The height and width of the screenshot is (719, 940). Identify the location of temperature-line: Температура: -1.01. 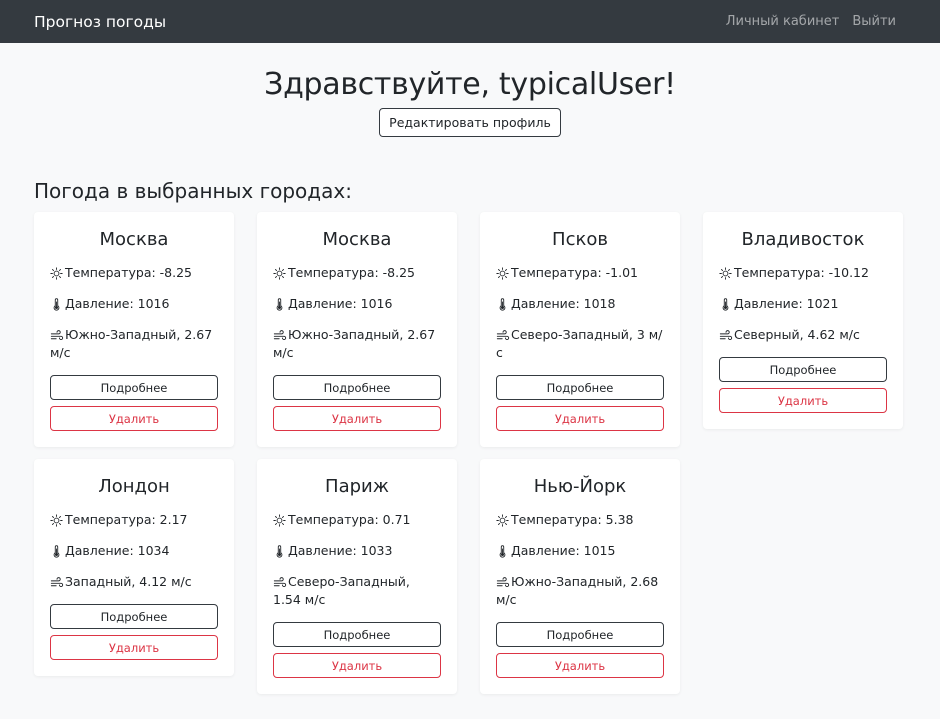
(580, 273).